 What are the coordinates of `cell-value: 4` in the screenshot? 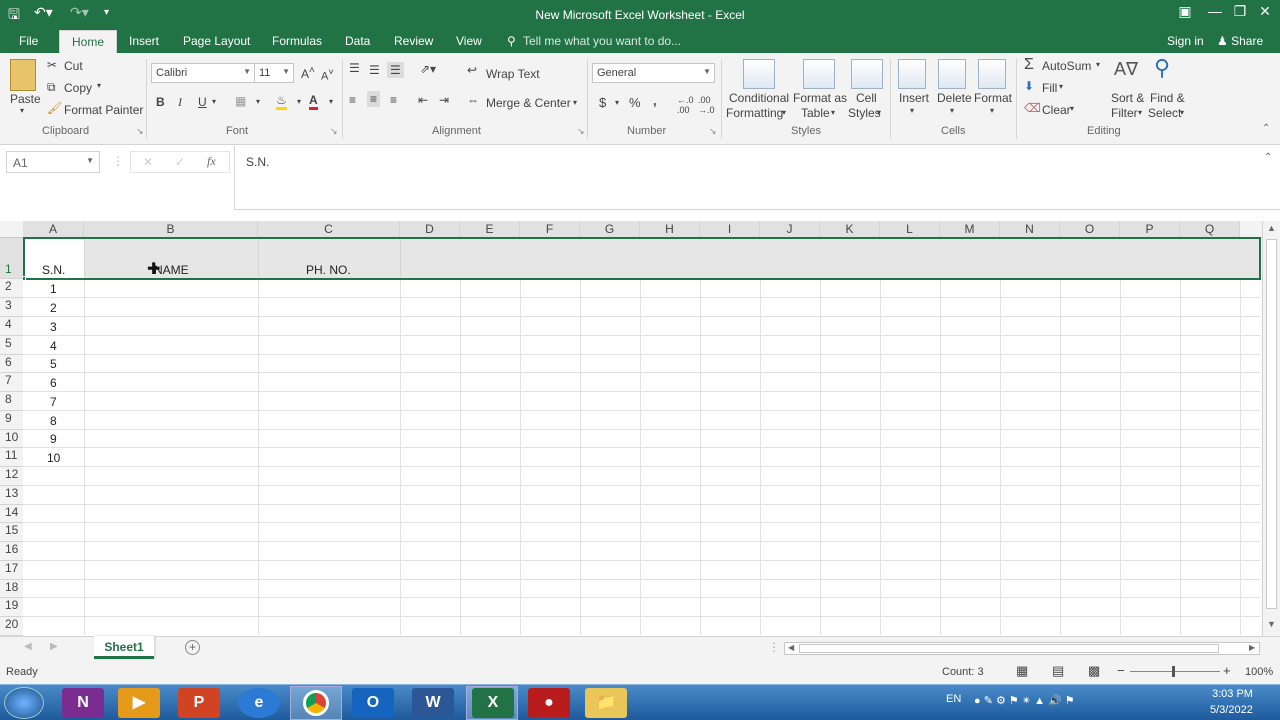 It's located at (53, 346).